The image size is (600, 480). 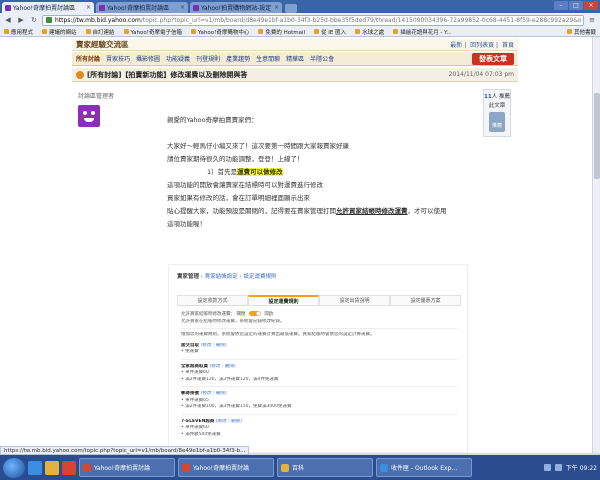 What do you see at coordinates (44, 8) in the screenshot?
I see `browser-tab-label: Yahoo!奇摩拍賣討論區` at bounding box center [44, 8].